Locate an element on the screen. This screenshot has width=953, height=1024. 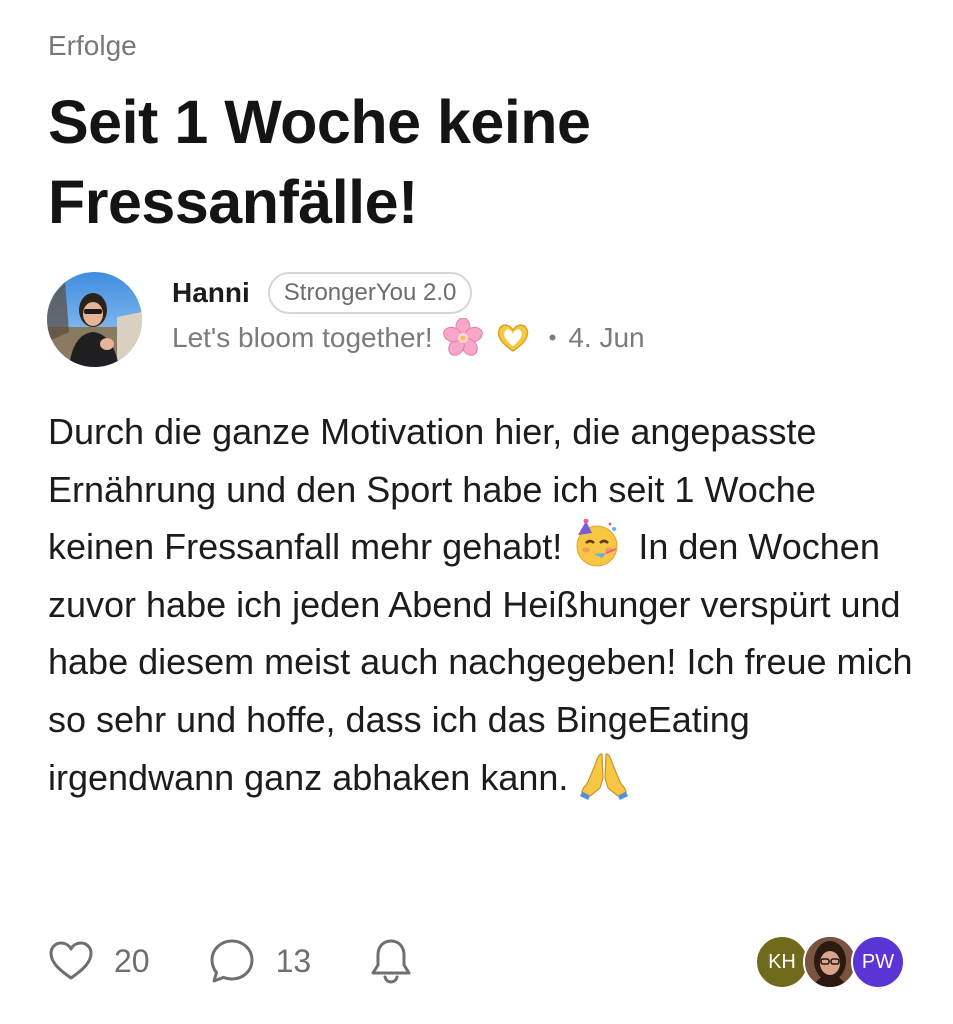
participant-initials: KH is located at coordinates (782, 961).